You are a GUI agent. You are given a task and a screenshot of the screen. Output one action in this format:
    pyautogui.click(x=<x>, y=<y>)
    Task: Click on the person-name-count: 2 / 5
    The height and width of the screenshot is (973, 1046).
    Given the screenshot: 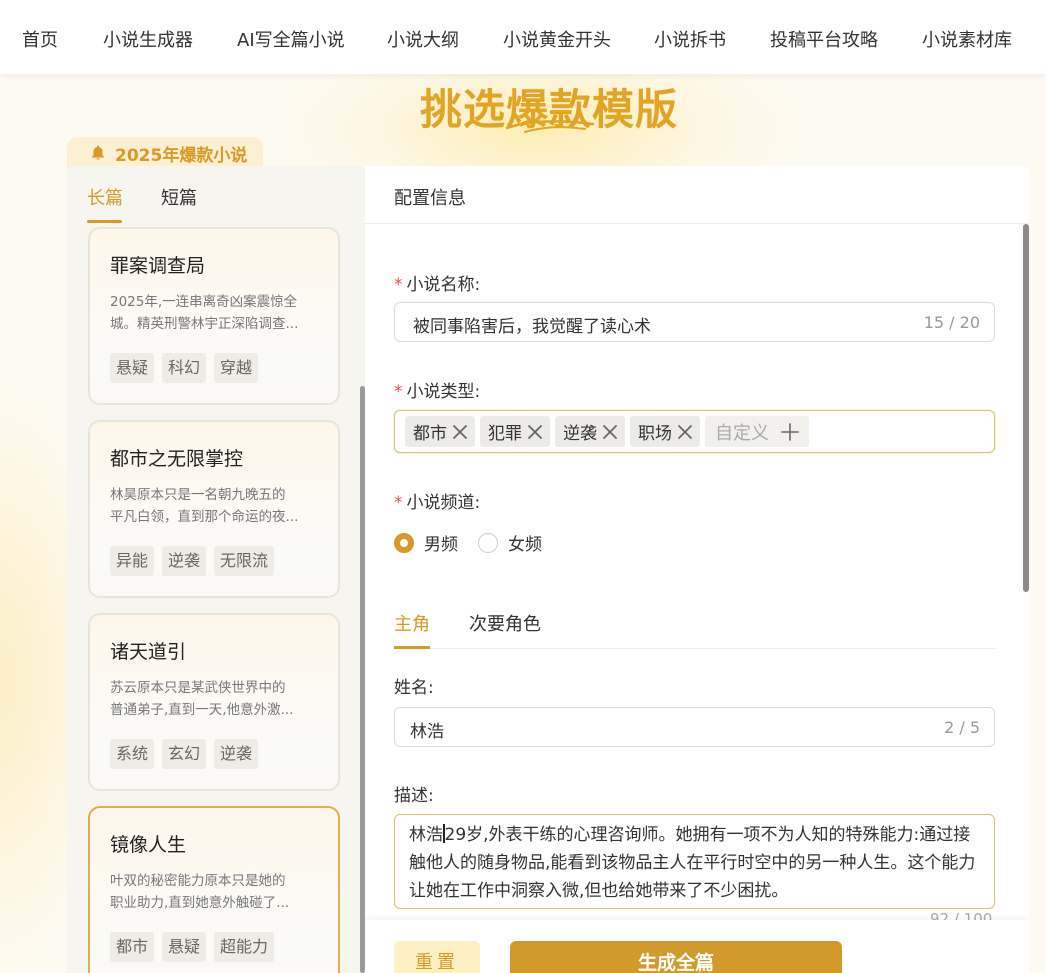 What is the action you would take?
    pyautogui.click(x=962, y=727)
    